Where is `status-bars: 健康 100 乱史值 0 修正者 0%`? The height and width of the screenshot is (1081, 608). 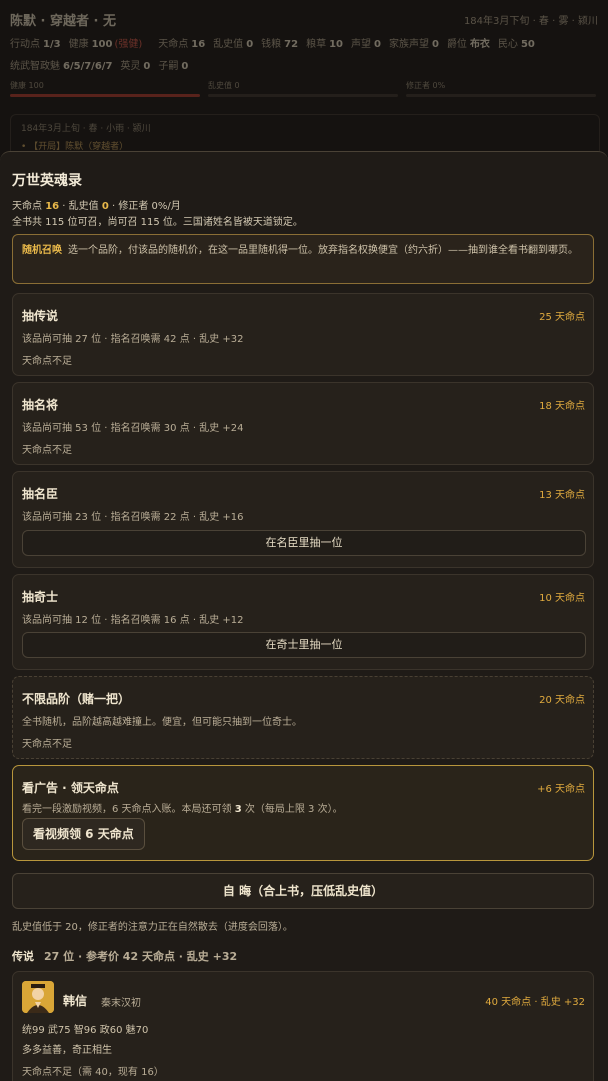 status-bars: 健康 100 乱史值 0 修正者 0% is located at coordinates (305, 90).